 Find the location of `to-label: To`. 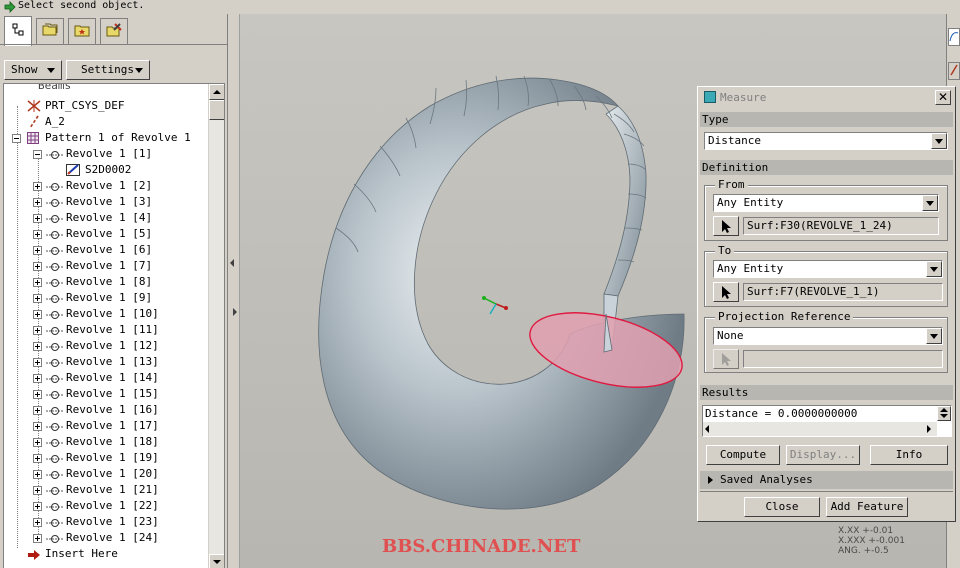

to-label: To is located at coordinates (725, 251).